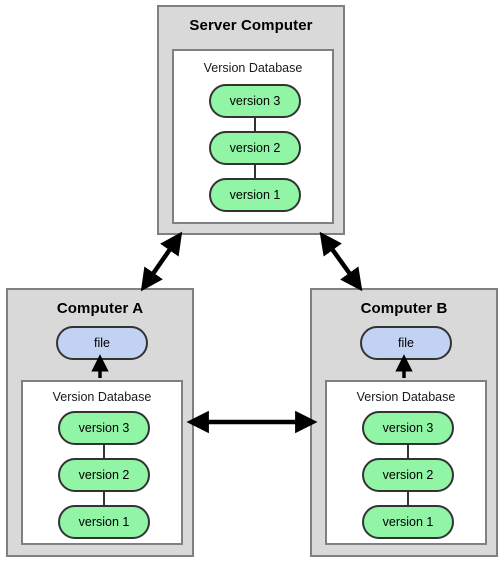 The height and width of the screenshot is (563, 500). Describe the element at coordinates (408, 522) in the screenshot. I see `computer-b-version-pill-1: version 1` at that location.